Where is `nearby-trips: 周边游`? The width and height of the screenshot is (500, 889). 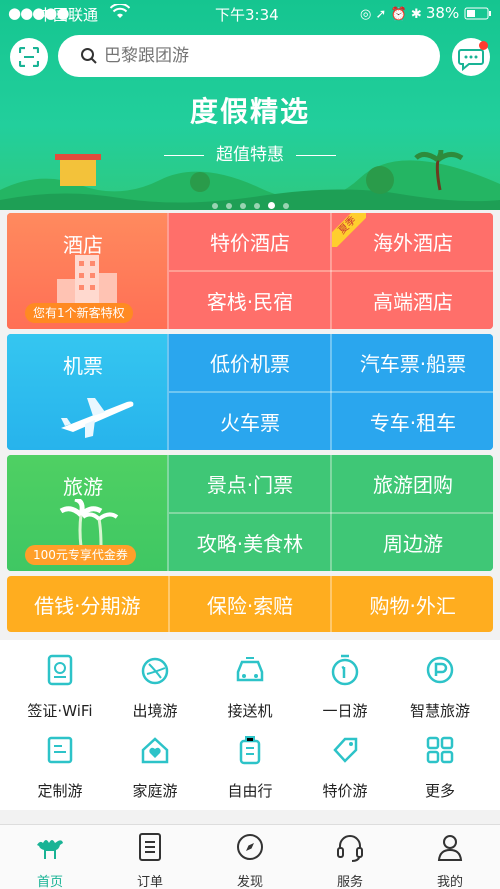 nearby-trips: 周边游 is located at coordinates (412, 542).